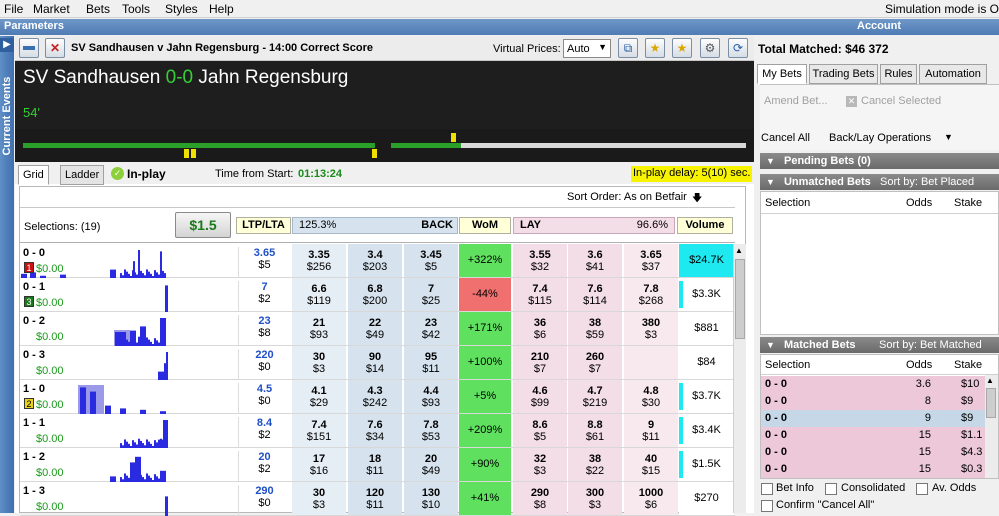 This screenshot has height=516, width=999. I want to click on back-cell: 4.4 $93, so click(431, 396).